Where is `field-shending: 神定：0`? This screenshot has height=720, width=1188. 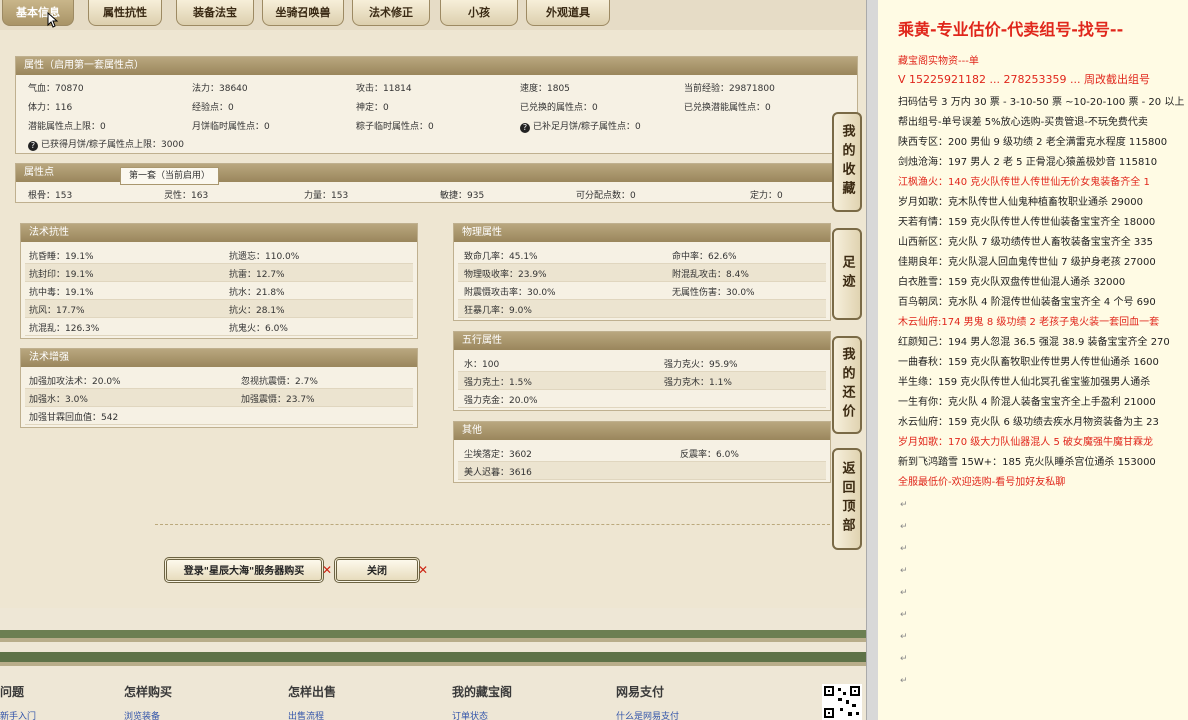
field-shending: 神定：0 is located at coordinates (372, 108).